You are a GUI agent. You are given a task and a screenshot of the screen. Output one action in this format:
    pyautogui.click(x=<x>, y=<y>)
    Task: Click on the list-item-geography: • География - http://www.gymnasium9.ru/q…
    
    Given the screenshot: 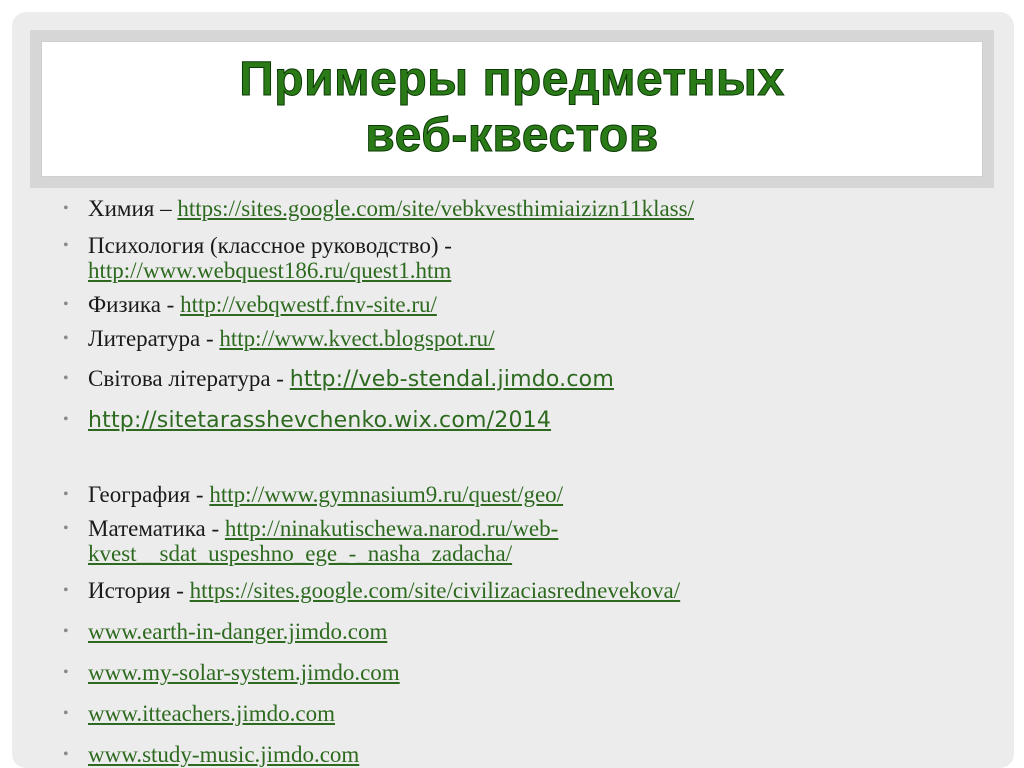 What is the action you would take?
    pyautogui.click(x=313, y=494)
    